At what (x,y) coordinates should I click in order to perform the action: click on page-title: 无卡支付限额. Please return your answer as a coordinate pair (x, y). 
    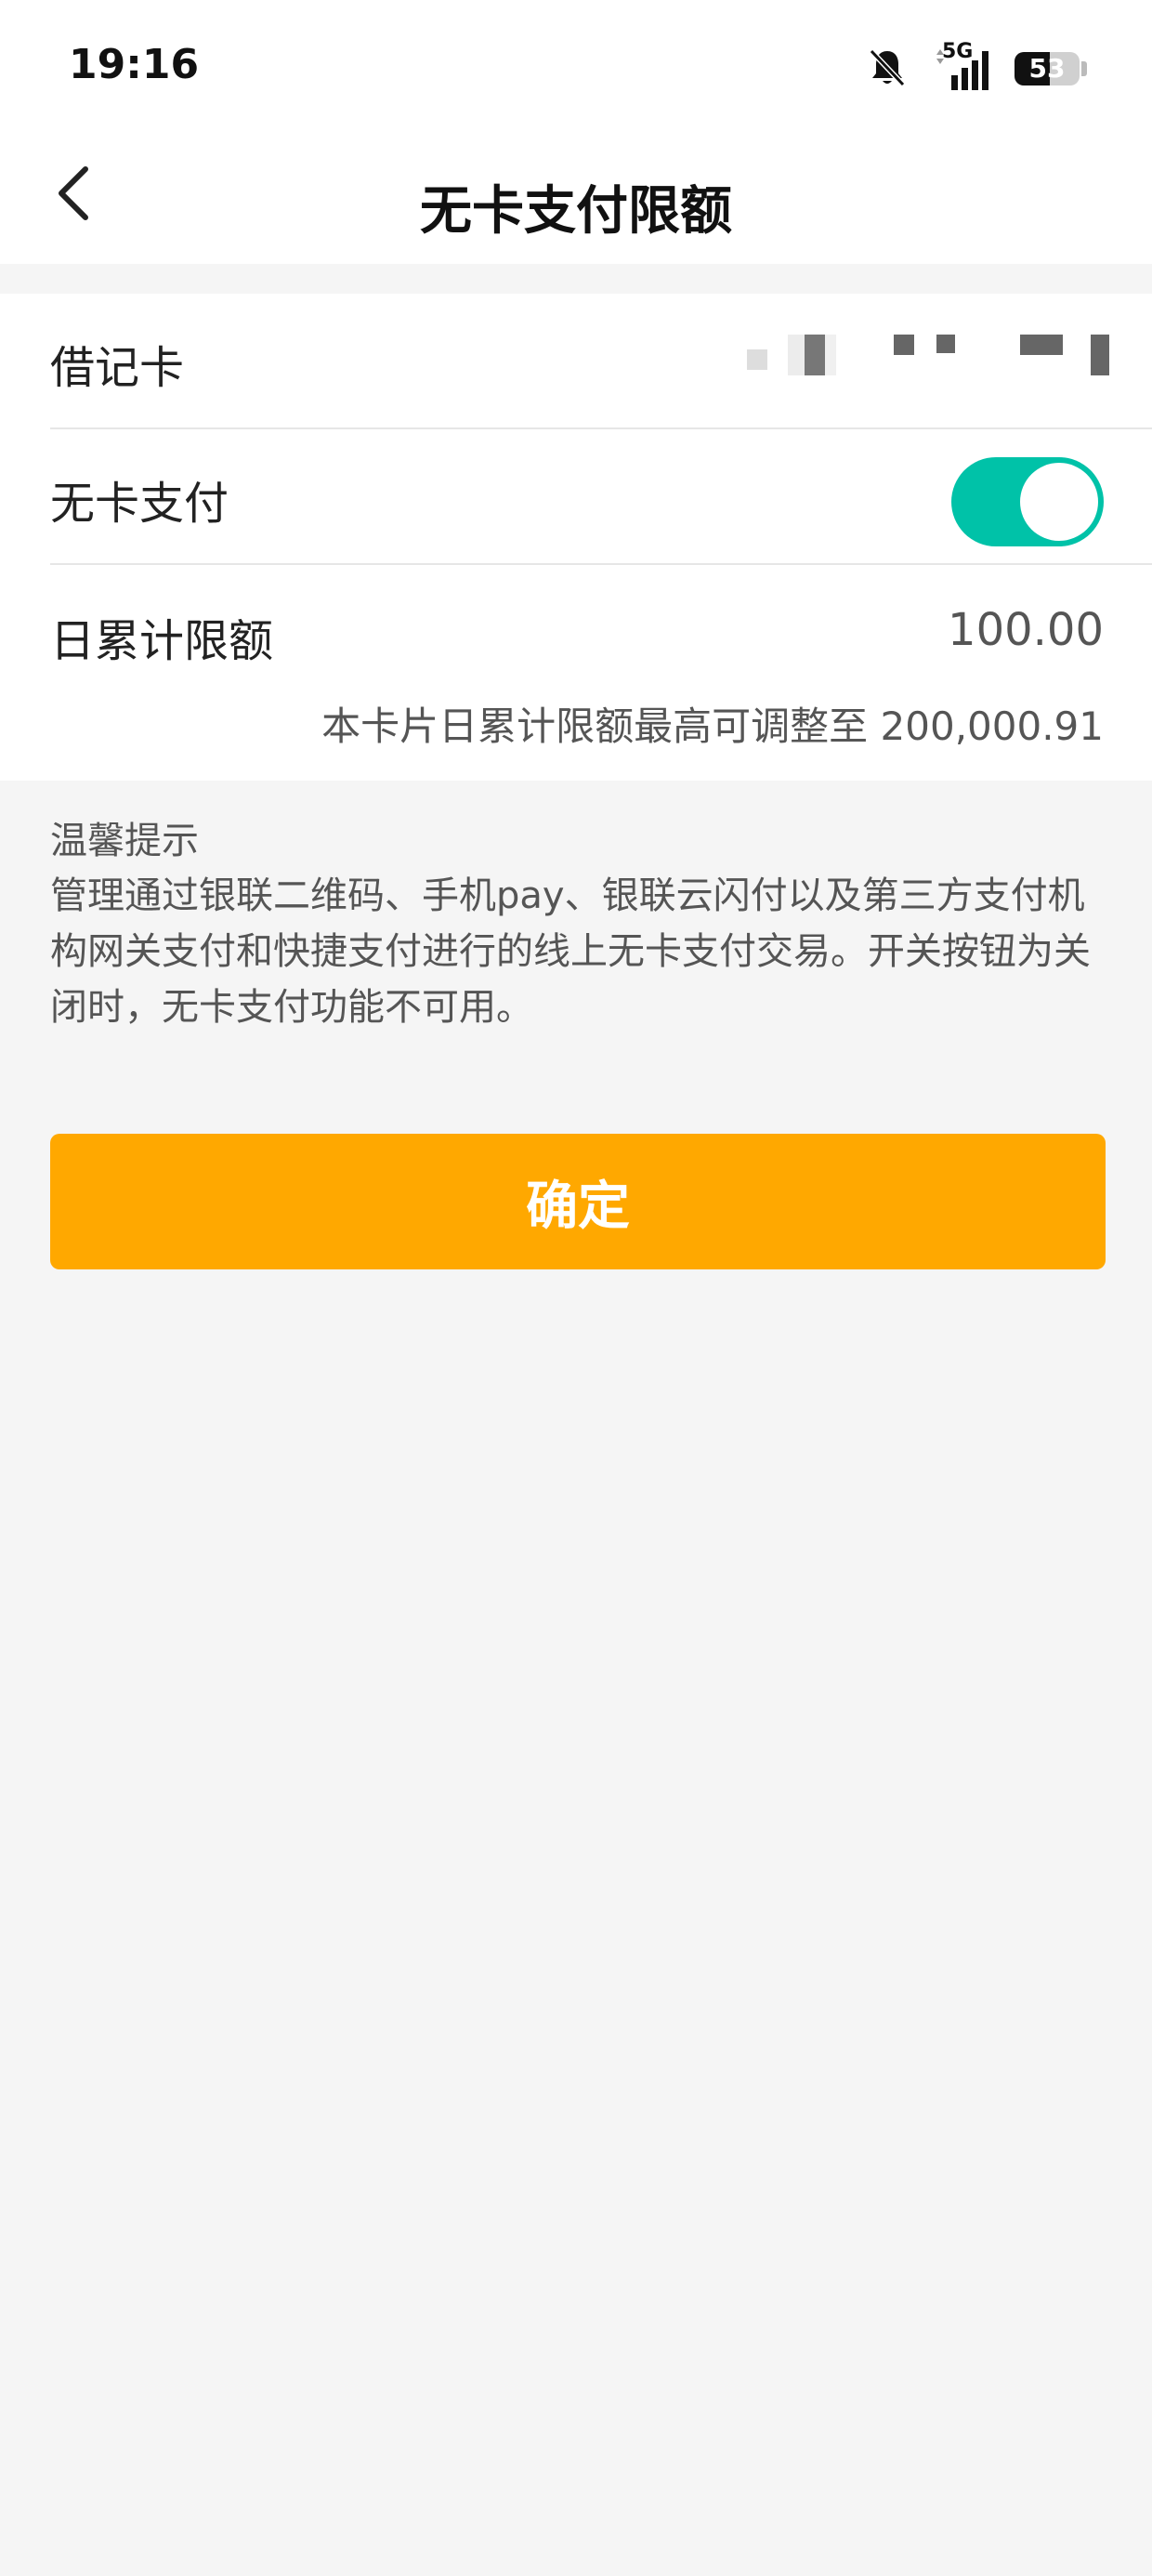
    Looking at the image, I should click on (576, 211).